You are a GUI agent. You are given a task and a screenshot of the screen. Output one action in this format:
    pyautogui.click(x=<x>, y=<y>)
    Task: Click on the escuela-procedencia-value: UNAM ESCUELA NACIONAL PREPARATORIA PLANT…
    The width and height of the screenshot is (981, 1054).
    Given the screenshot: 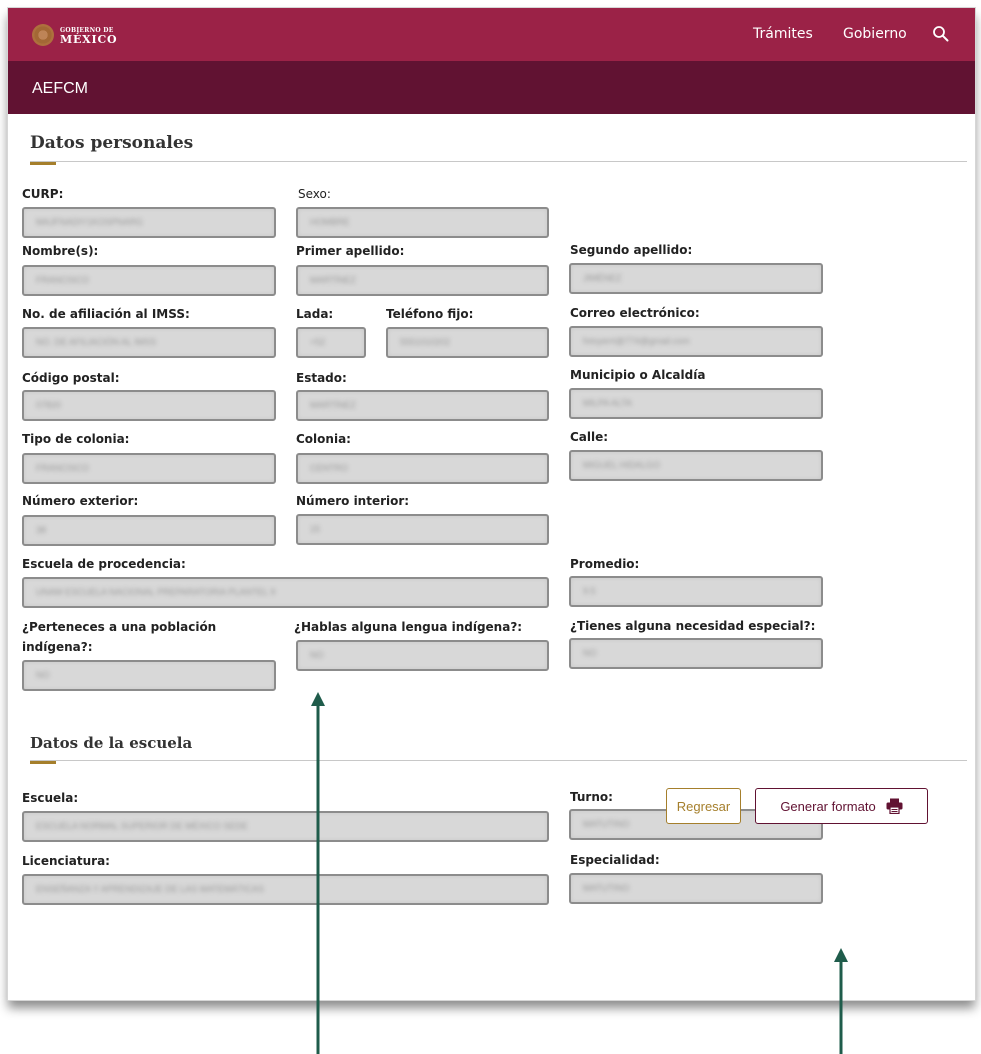 What is the action you would take?
    pyautogui.click(x=156, y=592)
    